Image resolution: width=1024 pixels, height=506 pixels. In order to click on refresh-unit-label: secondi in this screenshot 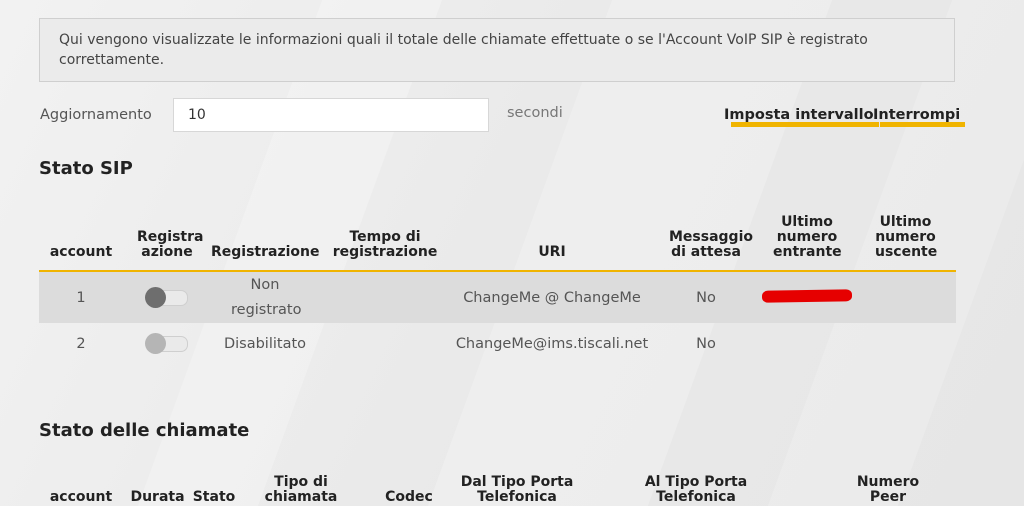, I will do `click(535, 113)`.